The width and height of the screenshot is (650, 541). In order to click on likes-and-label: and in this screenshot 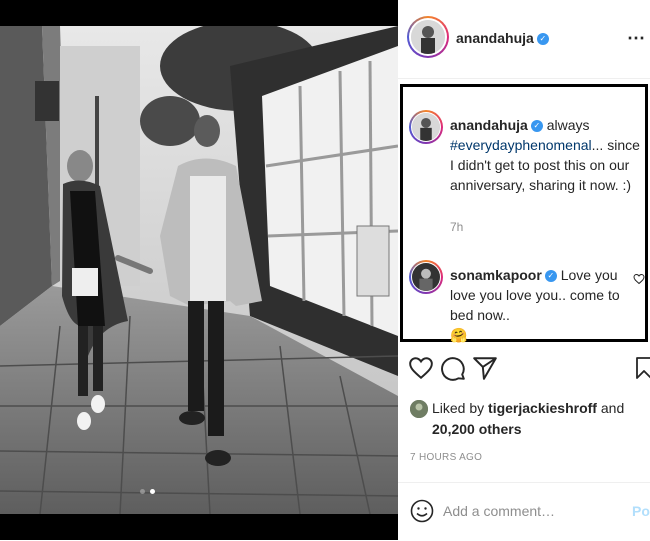, I will do `click(612, 408)`.